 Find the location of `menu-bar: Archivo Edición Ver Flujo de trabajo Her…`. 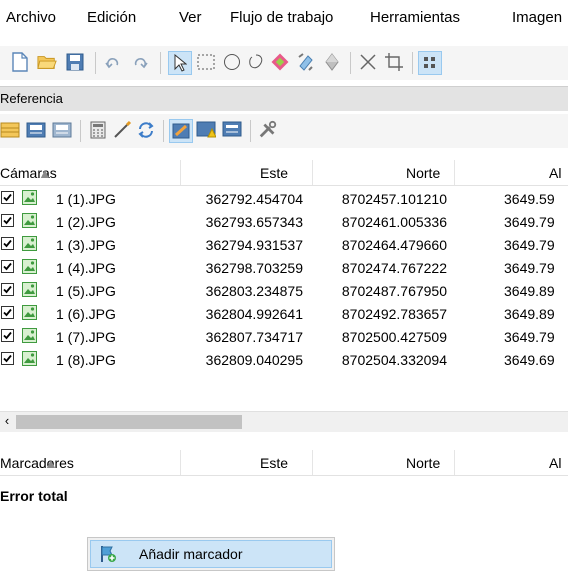

menu-bar: Archivo Edición Ver Flujo de trabajo Her… is located at coordinates (284, 17).